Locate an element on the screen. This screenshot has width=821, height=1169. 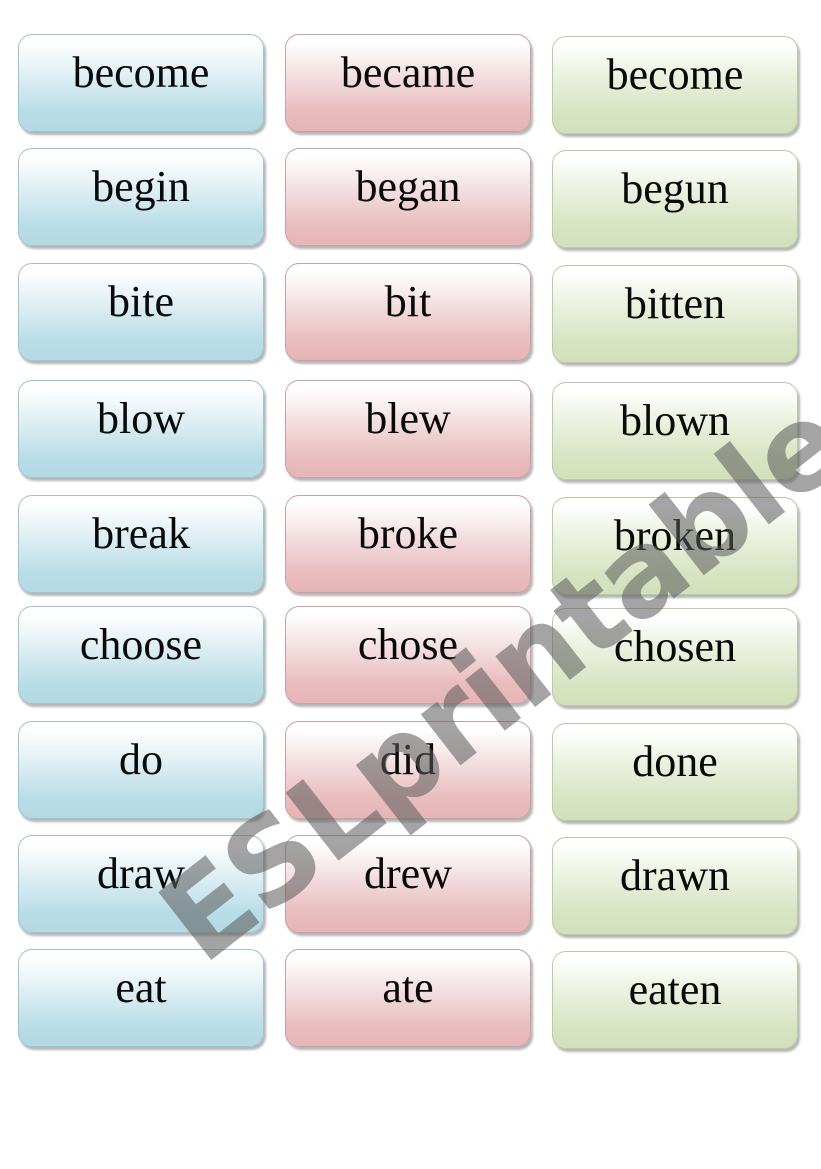
past-form-card: ate is located at coordinates (408, 998).